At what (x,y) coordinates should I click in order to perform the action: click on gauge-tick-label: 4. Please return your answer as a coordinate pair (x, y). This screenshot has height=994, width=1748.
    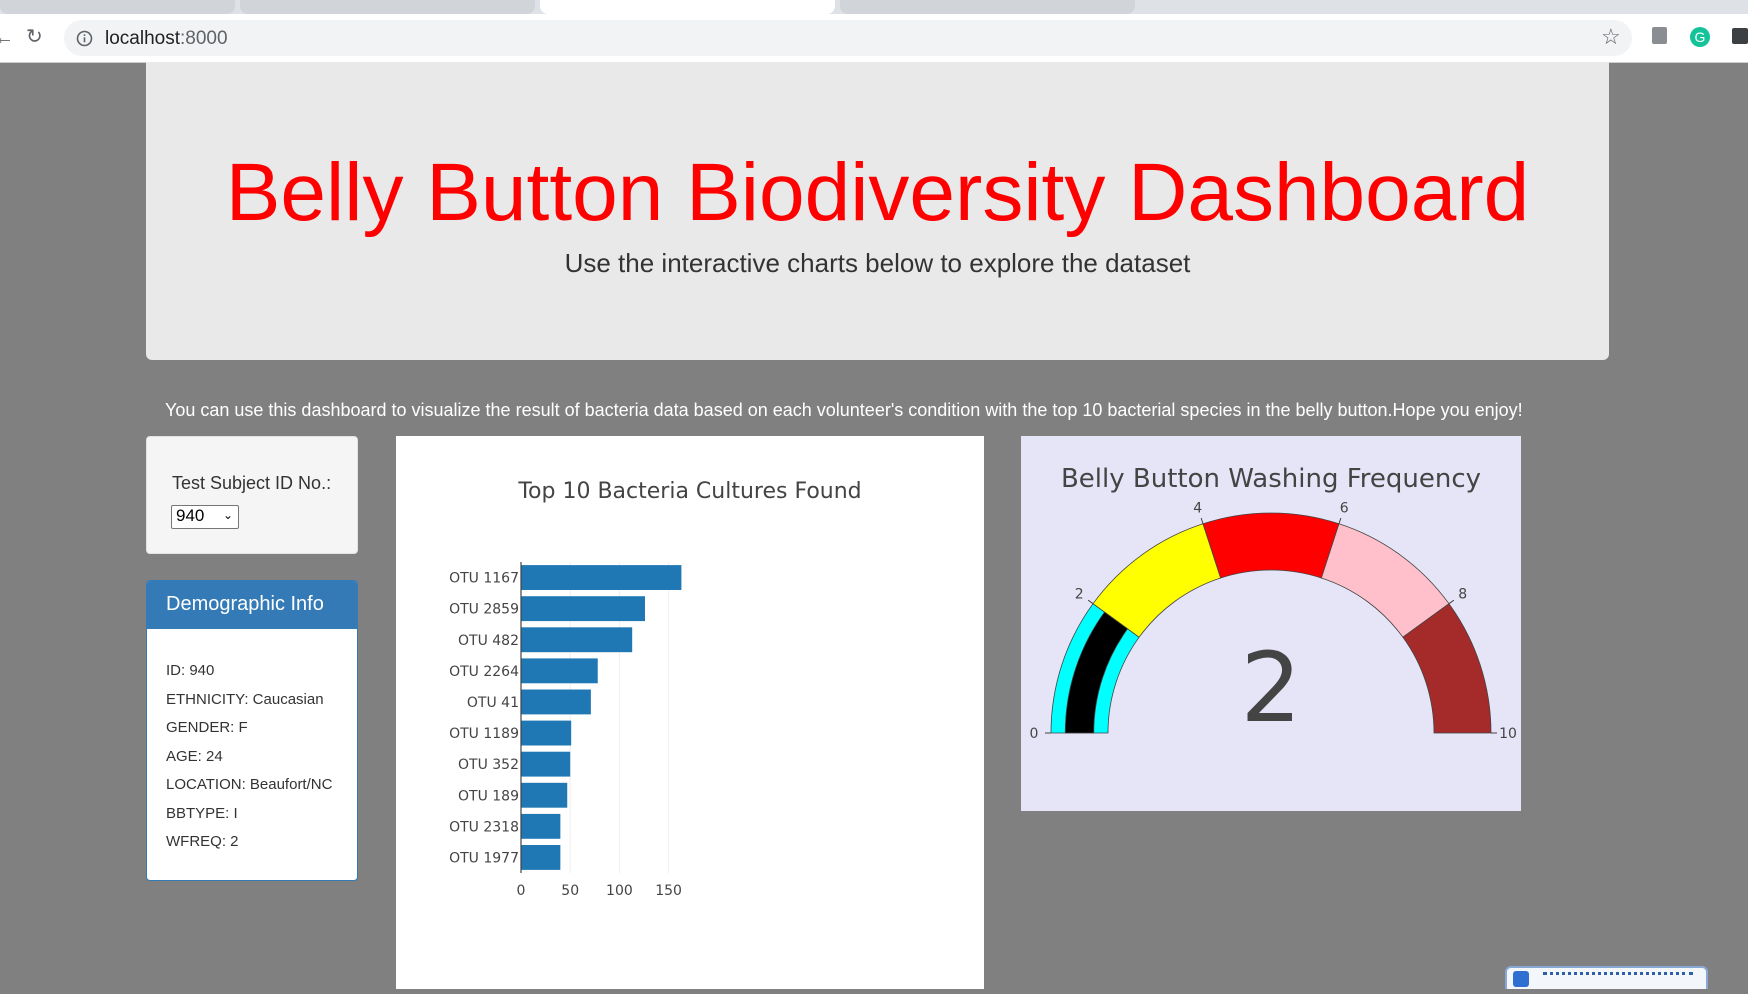
    Looking at the image, I should click on (1197, 509).